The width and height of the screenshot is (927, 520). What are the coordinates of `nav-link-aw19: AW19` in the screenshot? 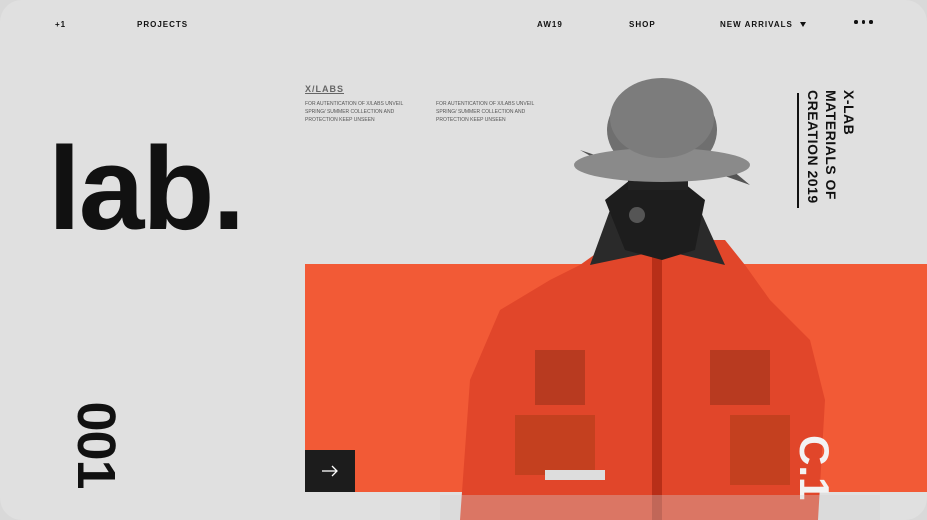 It's located at (550, 24).